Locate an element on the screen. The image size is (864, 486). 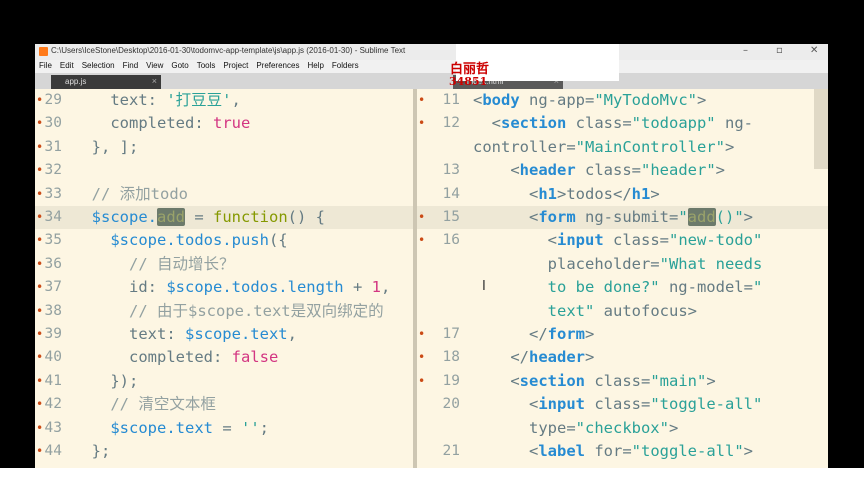
code-line: • 40 completed: false is located at coordinates (224, 357).